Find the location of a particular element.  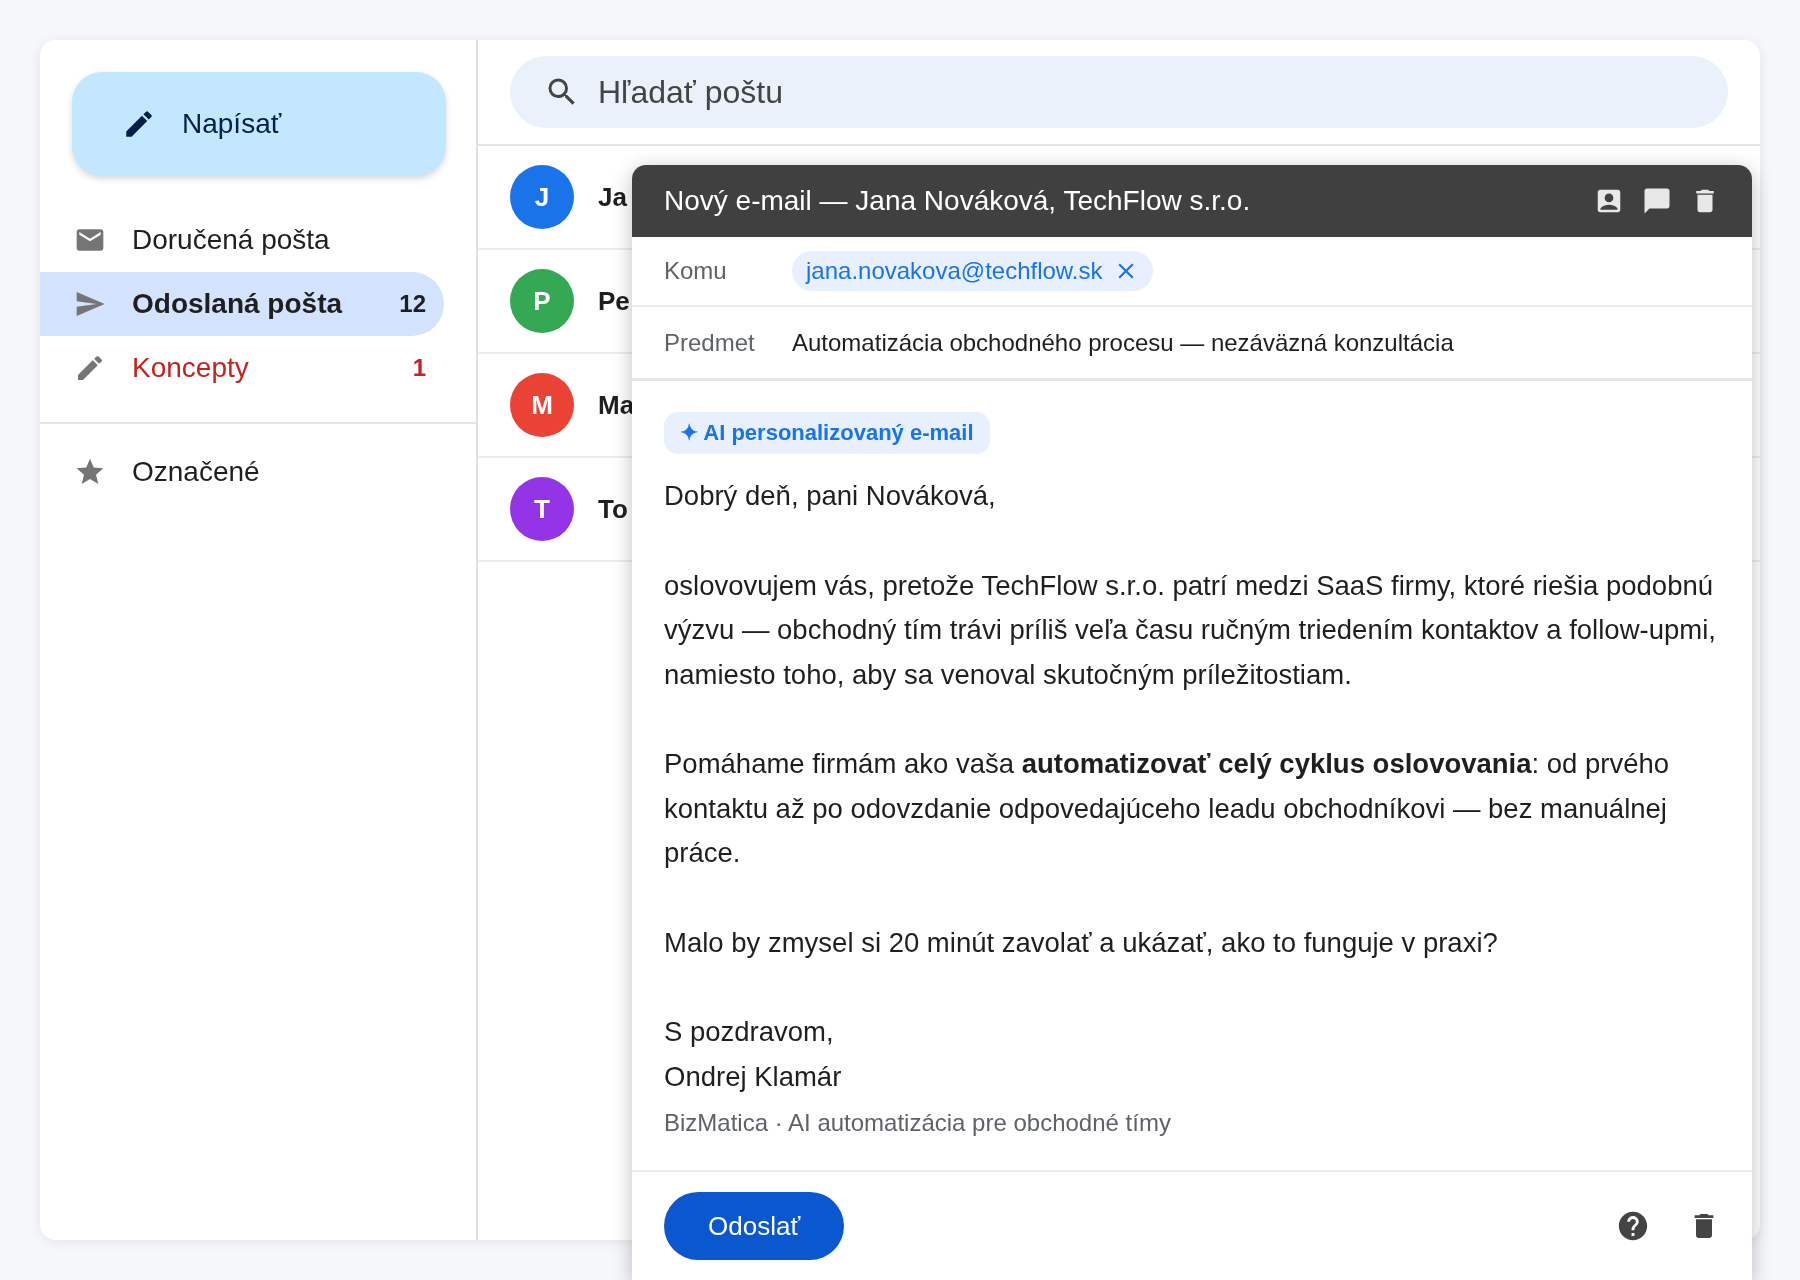

nav-label: Koncepty is located at coordinates (190, 368).